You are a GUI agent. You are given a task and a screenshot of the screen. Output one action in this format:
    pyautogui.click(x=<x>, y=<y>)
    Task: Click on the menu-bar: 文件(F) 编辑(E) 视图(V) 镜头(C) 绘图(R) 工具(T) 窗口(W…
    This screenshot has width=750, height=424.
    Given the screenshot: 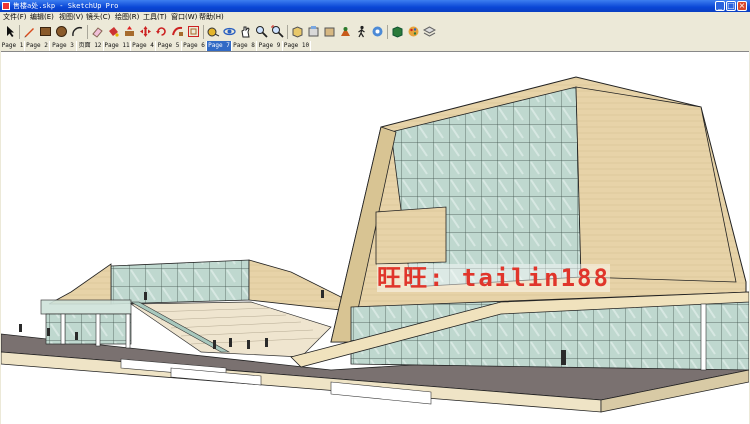 What is the action you would take?
    pyautogui.click(x=375, y=17)
    